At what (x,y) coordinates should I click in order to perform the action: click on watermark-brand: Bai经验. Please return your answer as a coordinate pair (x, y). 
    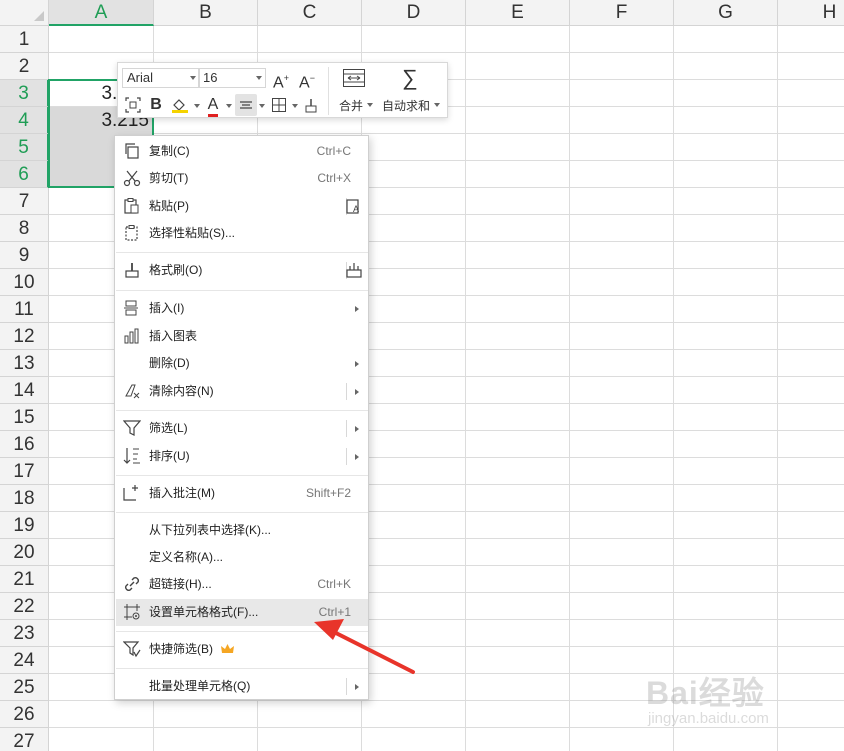
    Looking at the image, I should click on (705, 693).